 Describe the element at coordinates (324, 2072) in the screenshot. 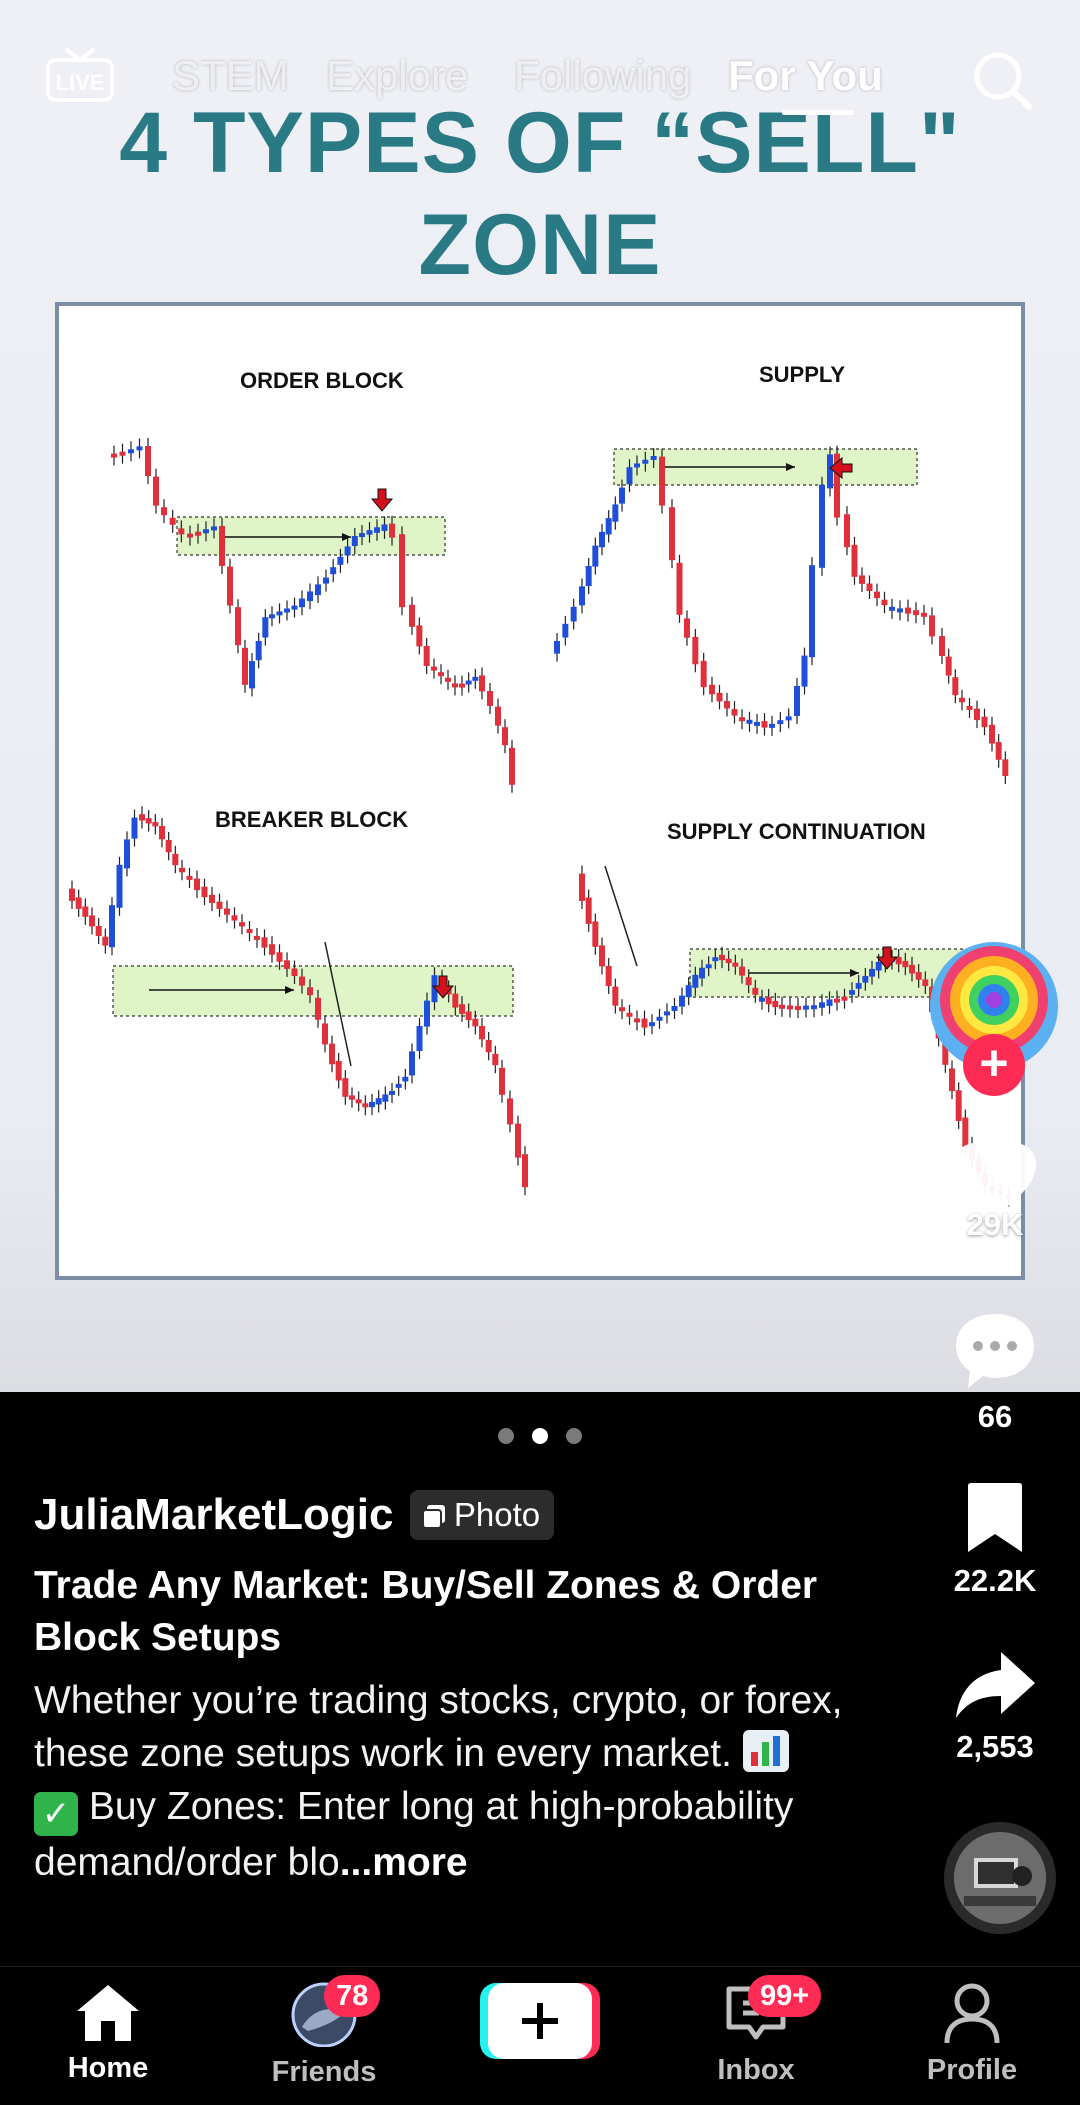

I see `tab-friends-label: Friends` at that location.